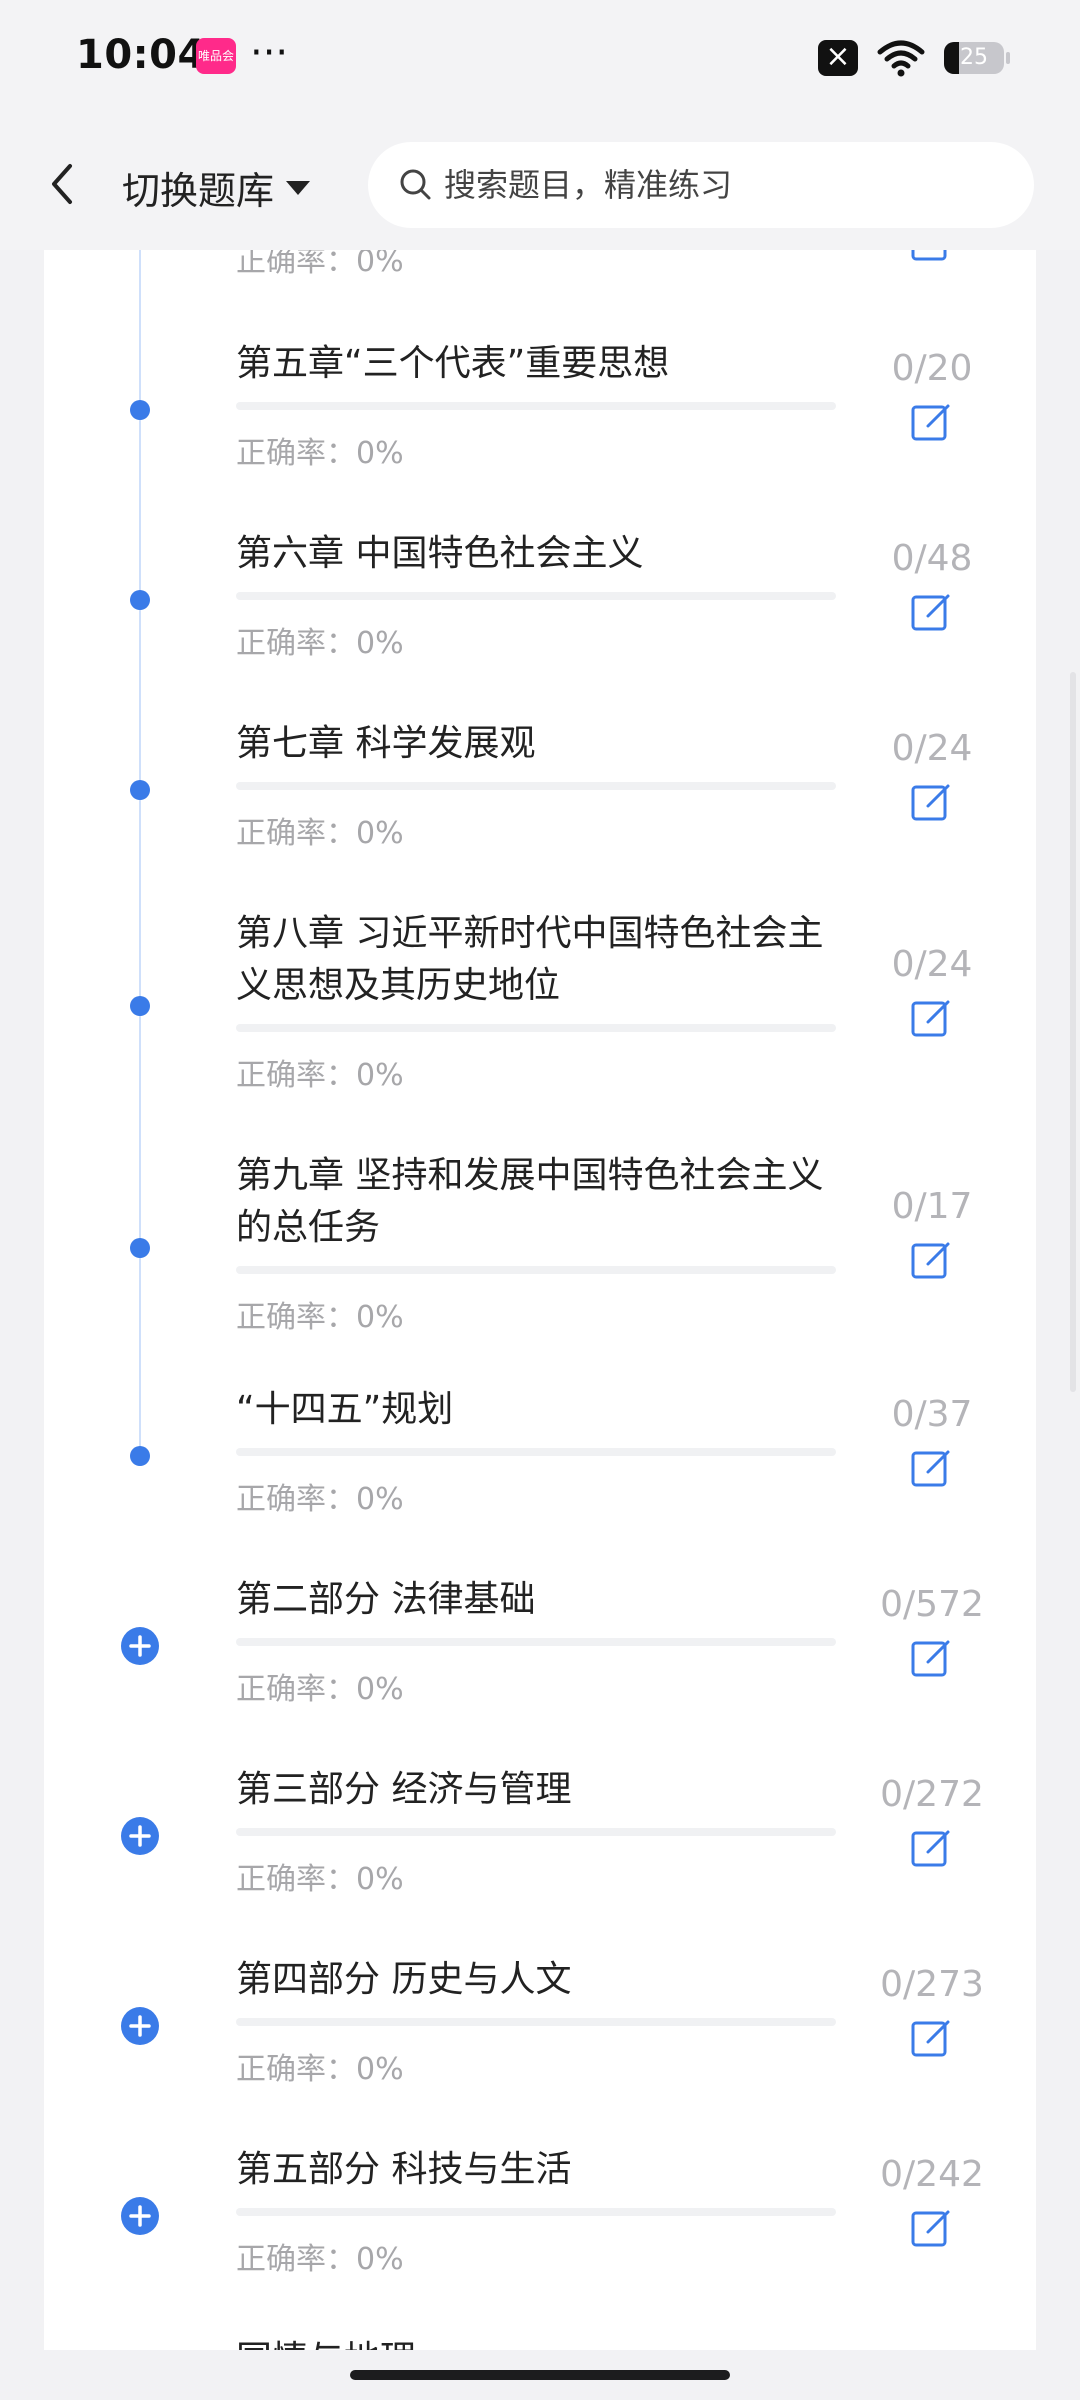 Image resolution: width=1080 pixels, height=2400 pixels. I want to click on part-row: 第三部分 经济与管理 正确率：0% 0/272, so click(540, 1859).